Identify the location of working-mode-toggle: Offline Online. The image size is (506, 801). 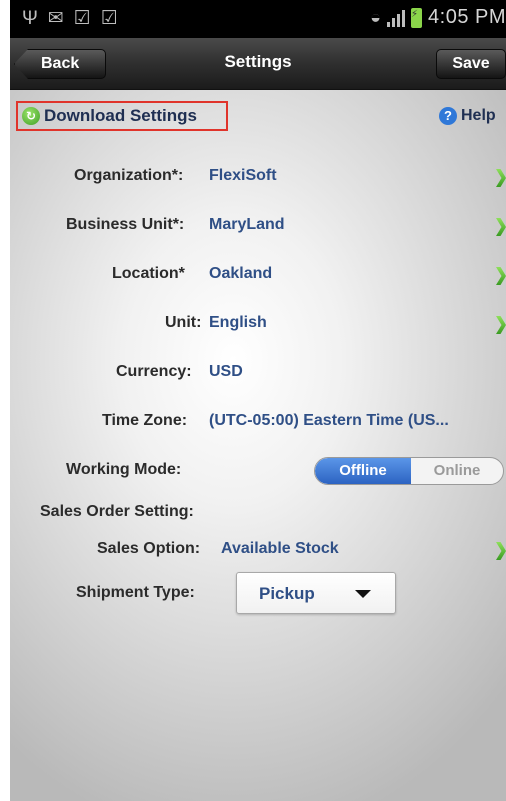
(409, 471).